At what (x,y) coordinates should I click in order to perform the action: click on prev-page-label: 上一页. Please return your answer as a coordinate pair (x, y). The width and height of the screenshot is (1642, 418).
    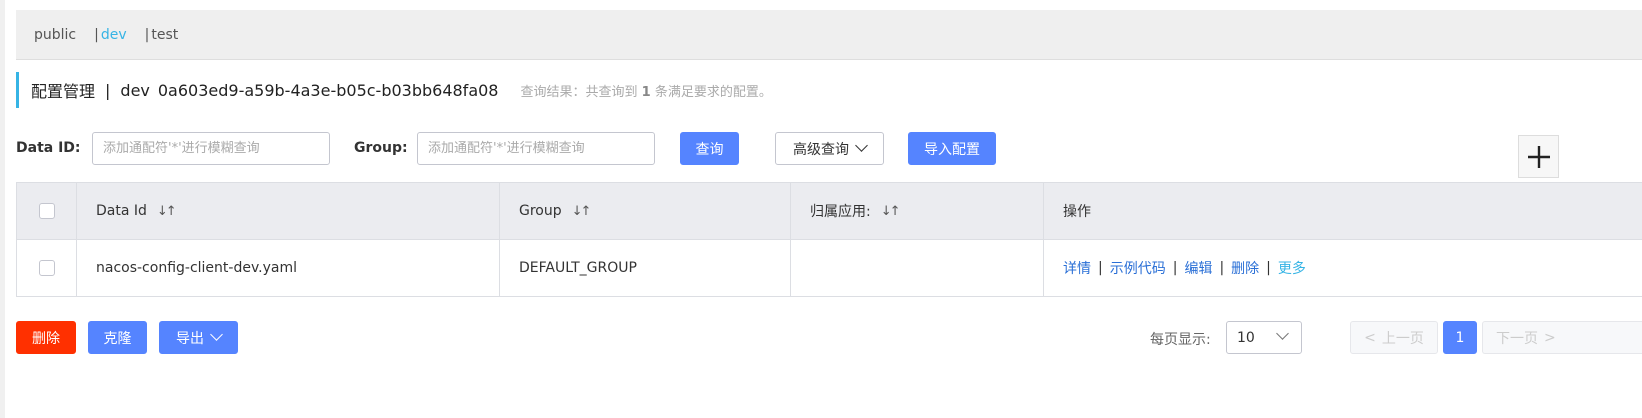
    Looking at the image, I should click on (1402, 338).